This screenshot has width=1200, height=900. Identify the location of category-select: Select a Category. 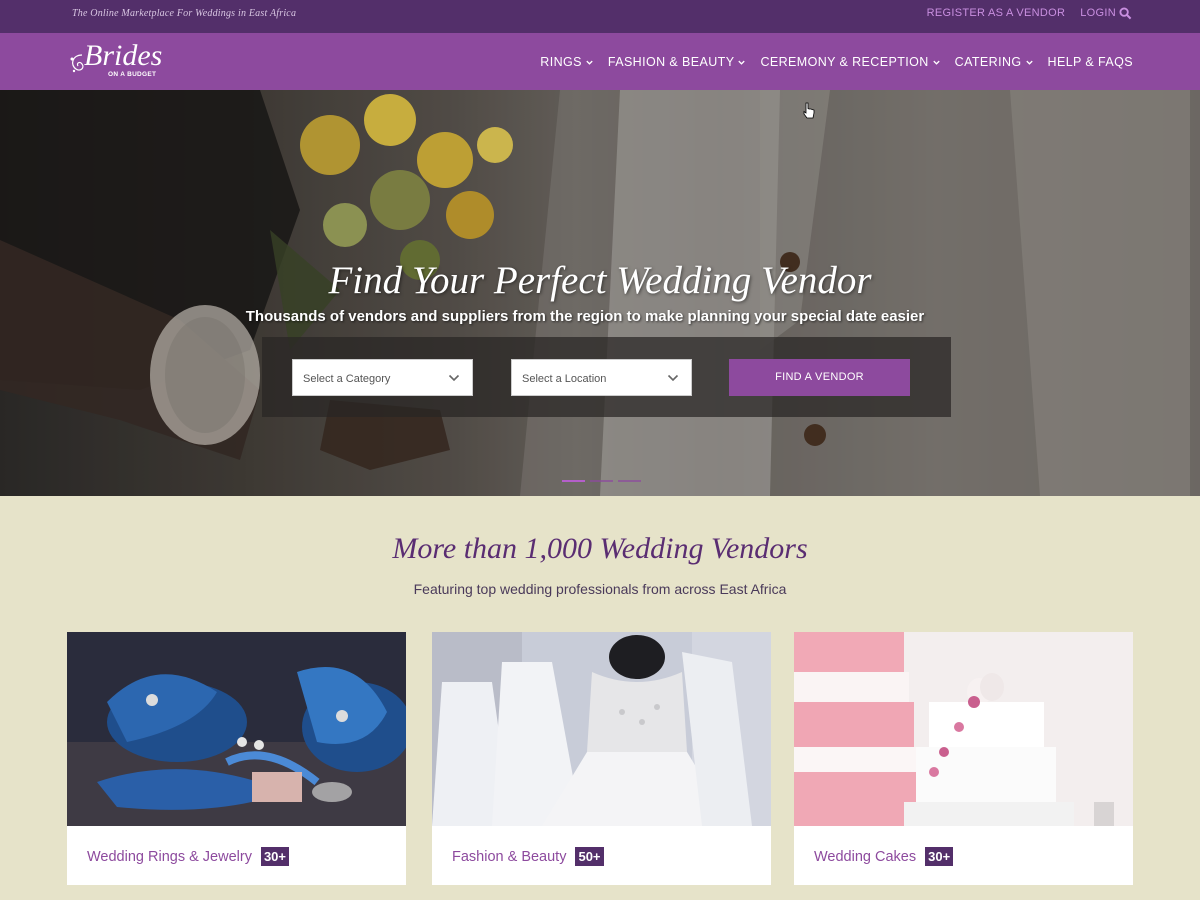
(382, 377).